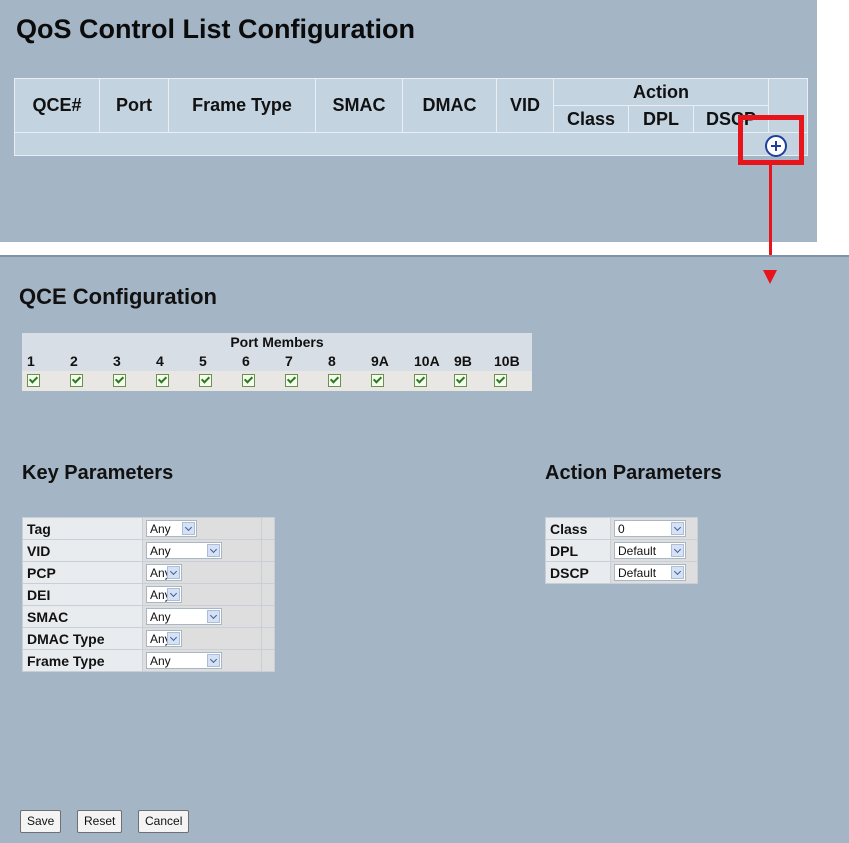 This screenshot has height=843, width=849. I want to click on param-control-cell: 0, so click(654, 528).